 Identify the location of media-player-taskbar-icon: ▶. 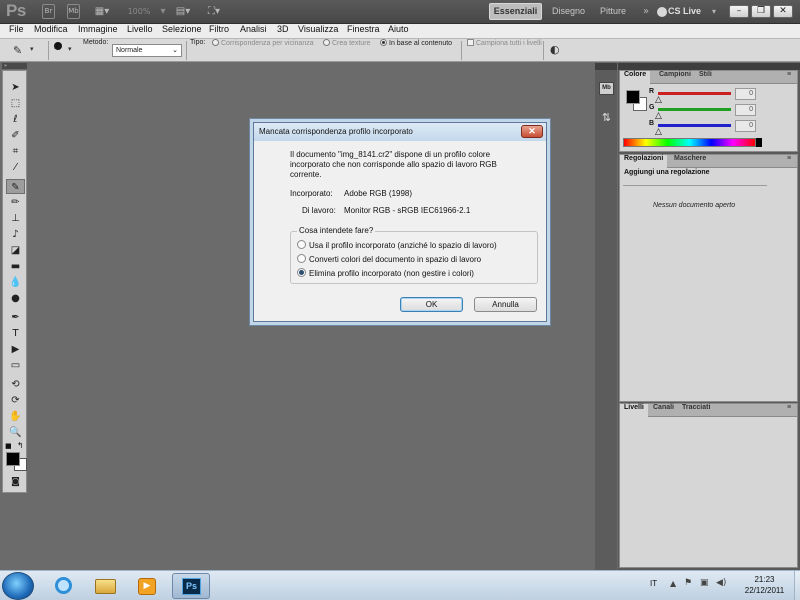
(147, 586).